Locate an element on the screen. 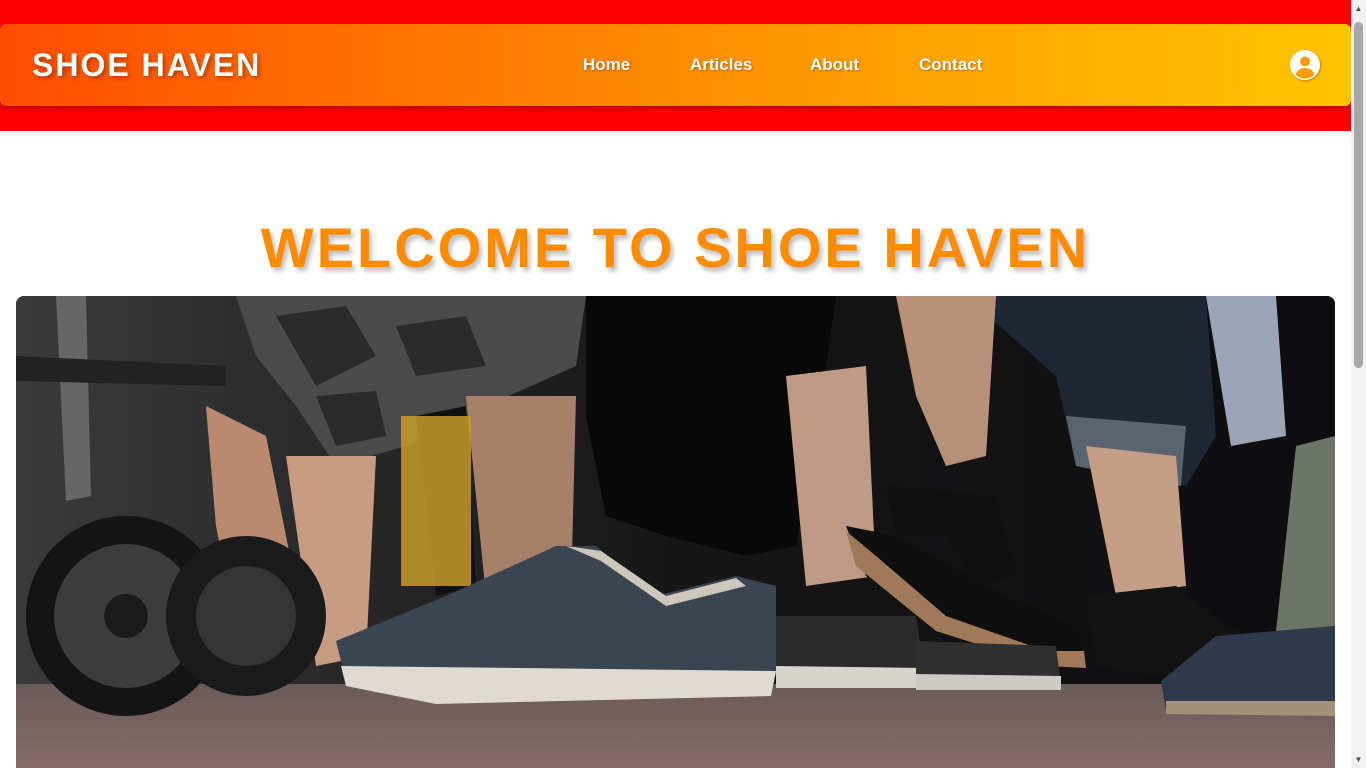 Image resolution: width=1366 pixels, height=768 pixels. scroll-up-arrow-icon: ▲ is located at coordinates (1358, 8).